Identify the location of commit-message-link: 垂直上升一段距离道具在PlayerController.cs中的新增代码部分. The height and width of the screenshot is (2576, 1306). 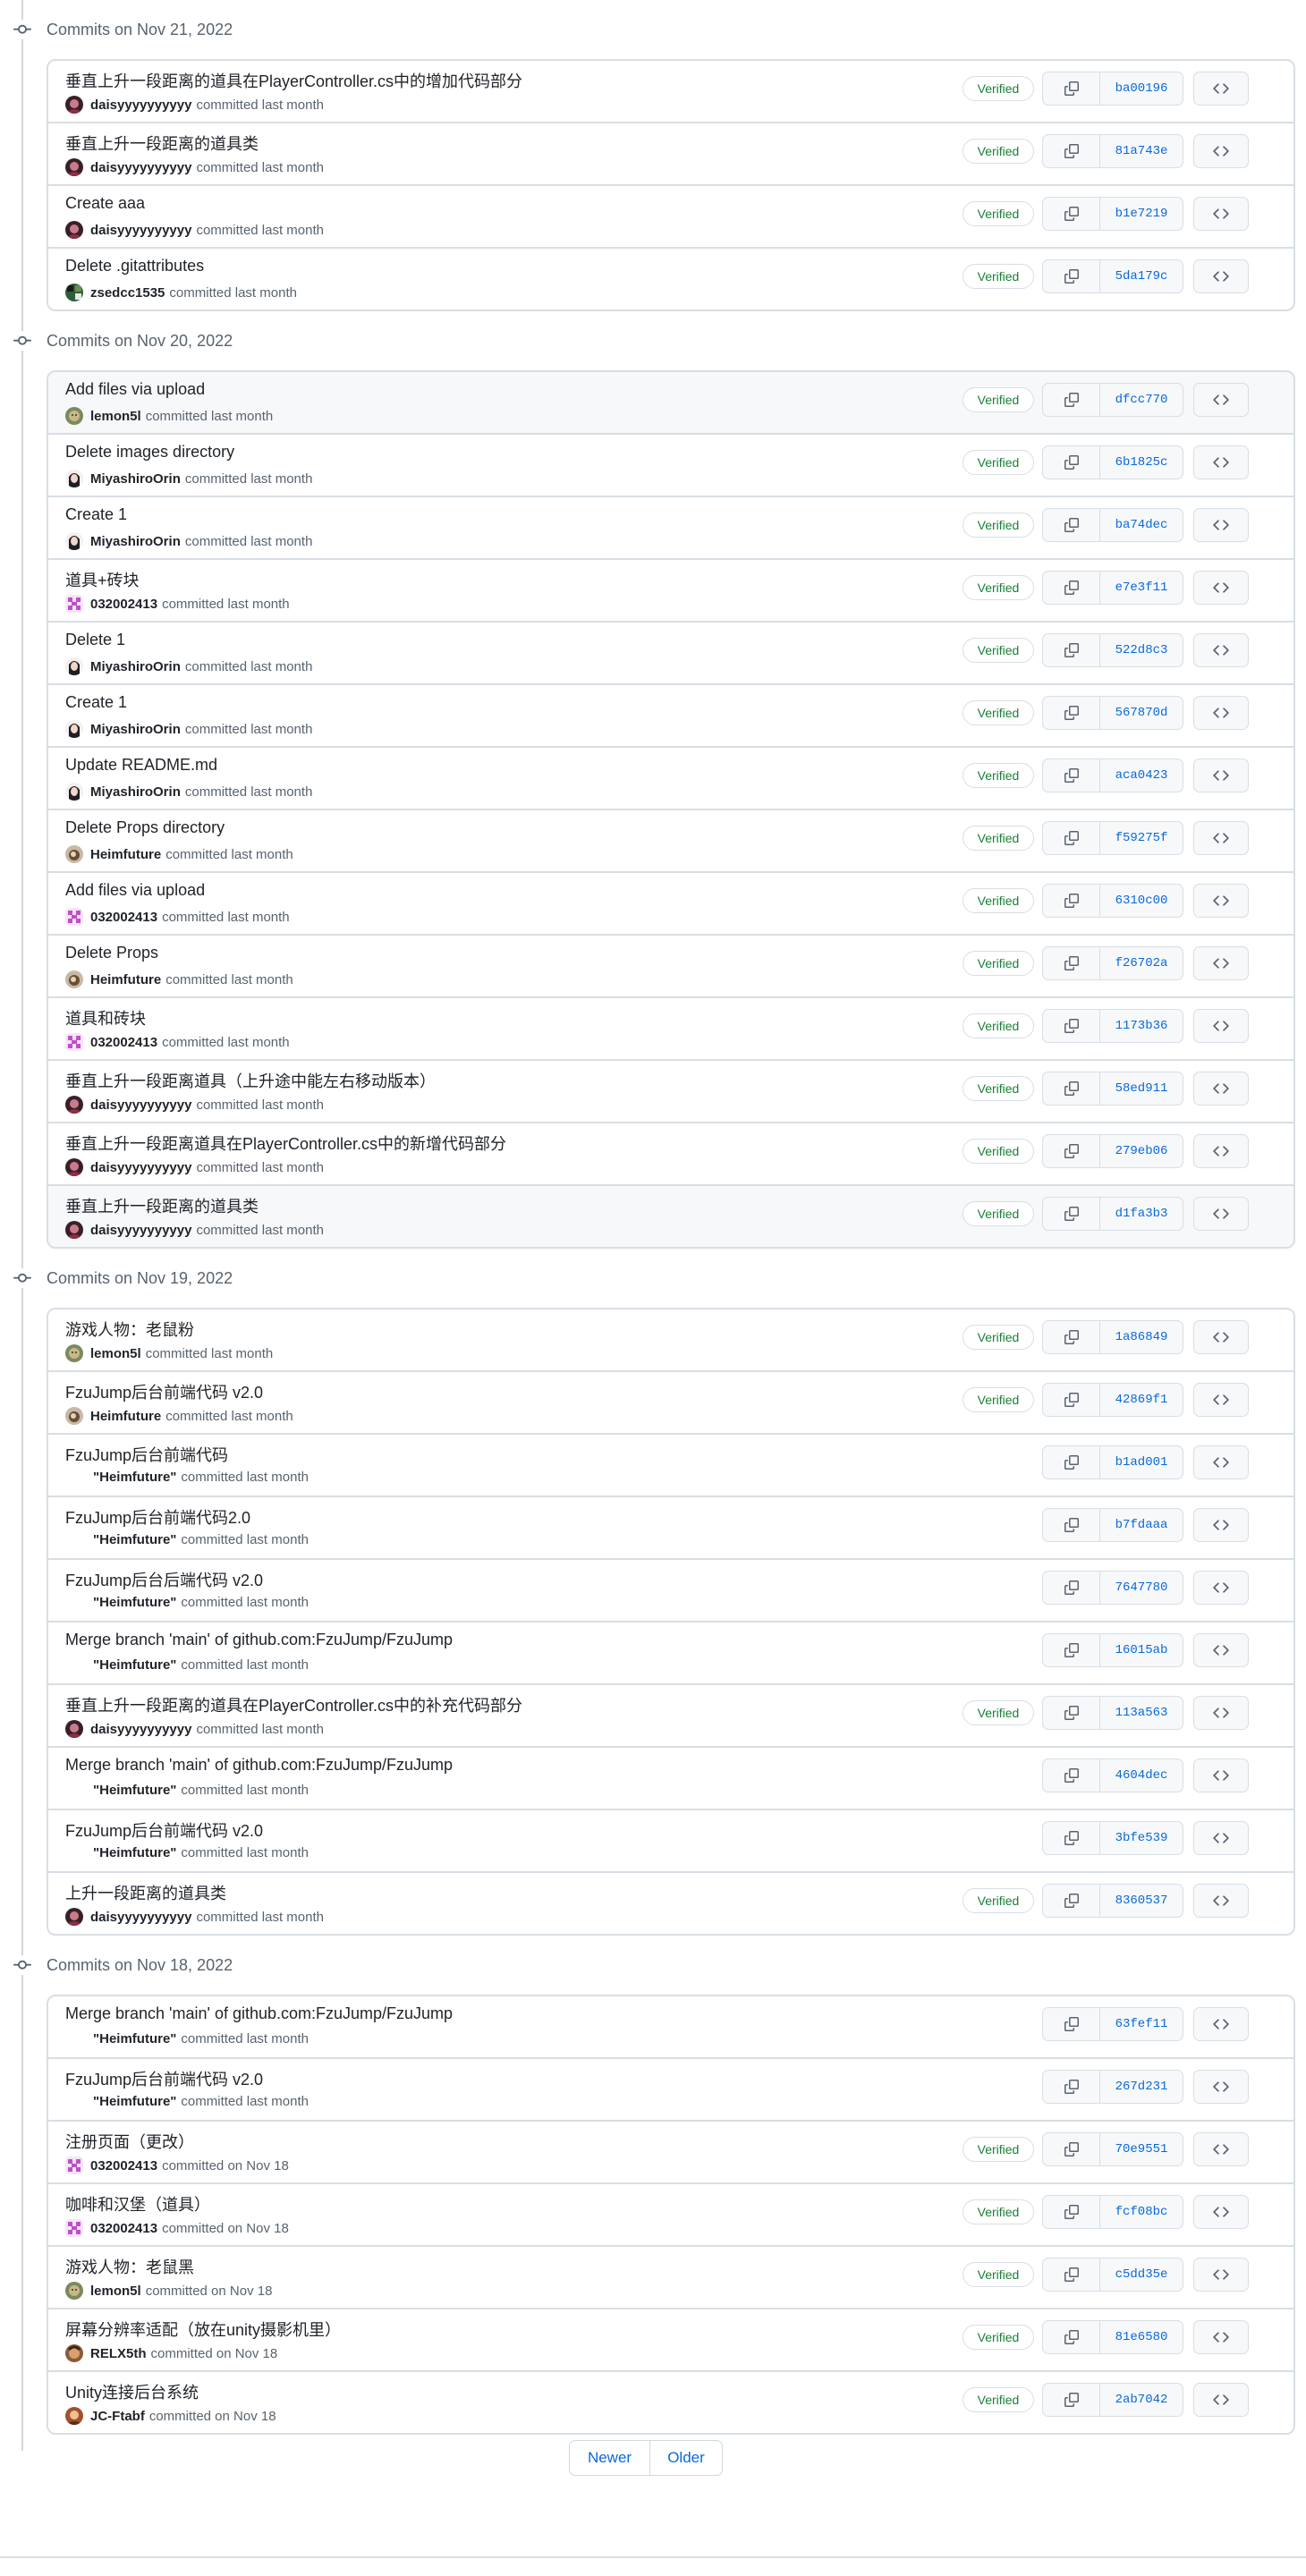
(285, 1143).